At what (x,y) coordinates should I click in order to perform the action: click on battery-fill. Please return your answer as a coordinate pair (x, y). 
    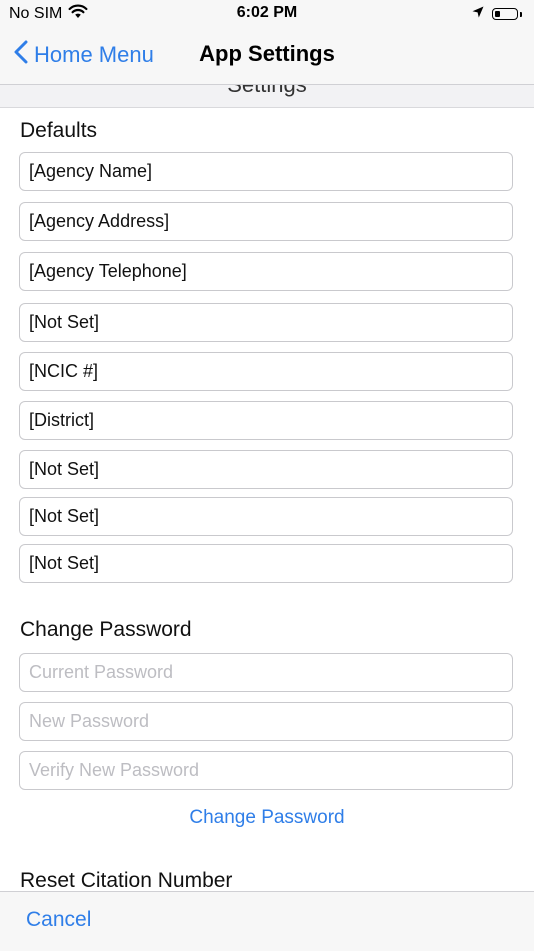
    Looking at the image, I should click on (497, 14).